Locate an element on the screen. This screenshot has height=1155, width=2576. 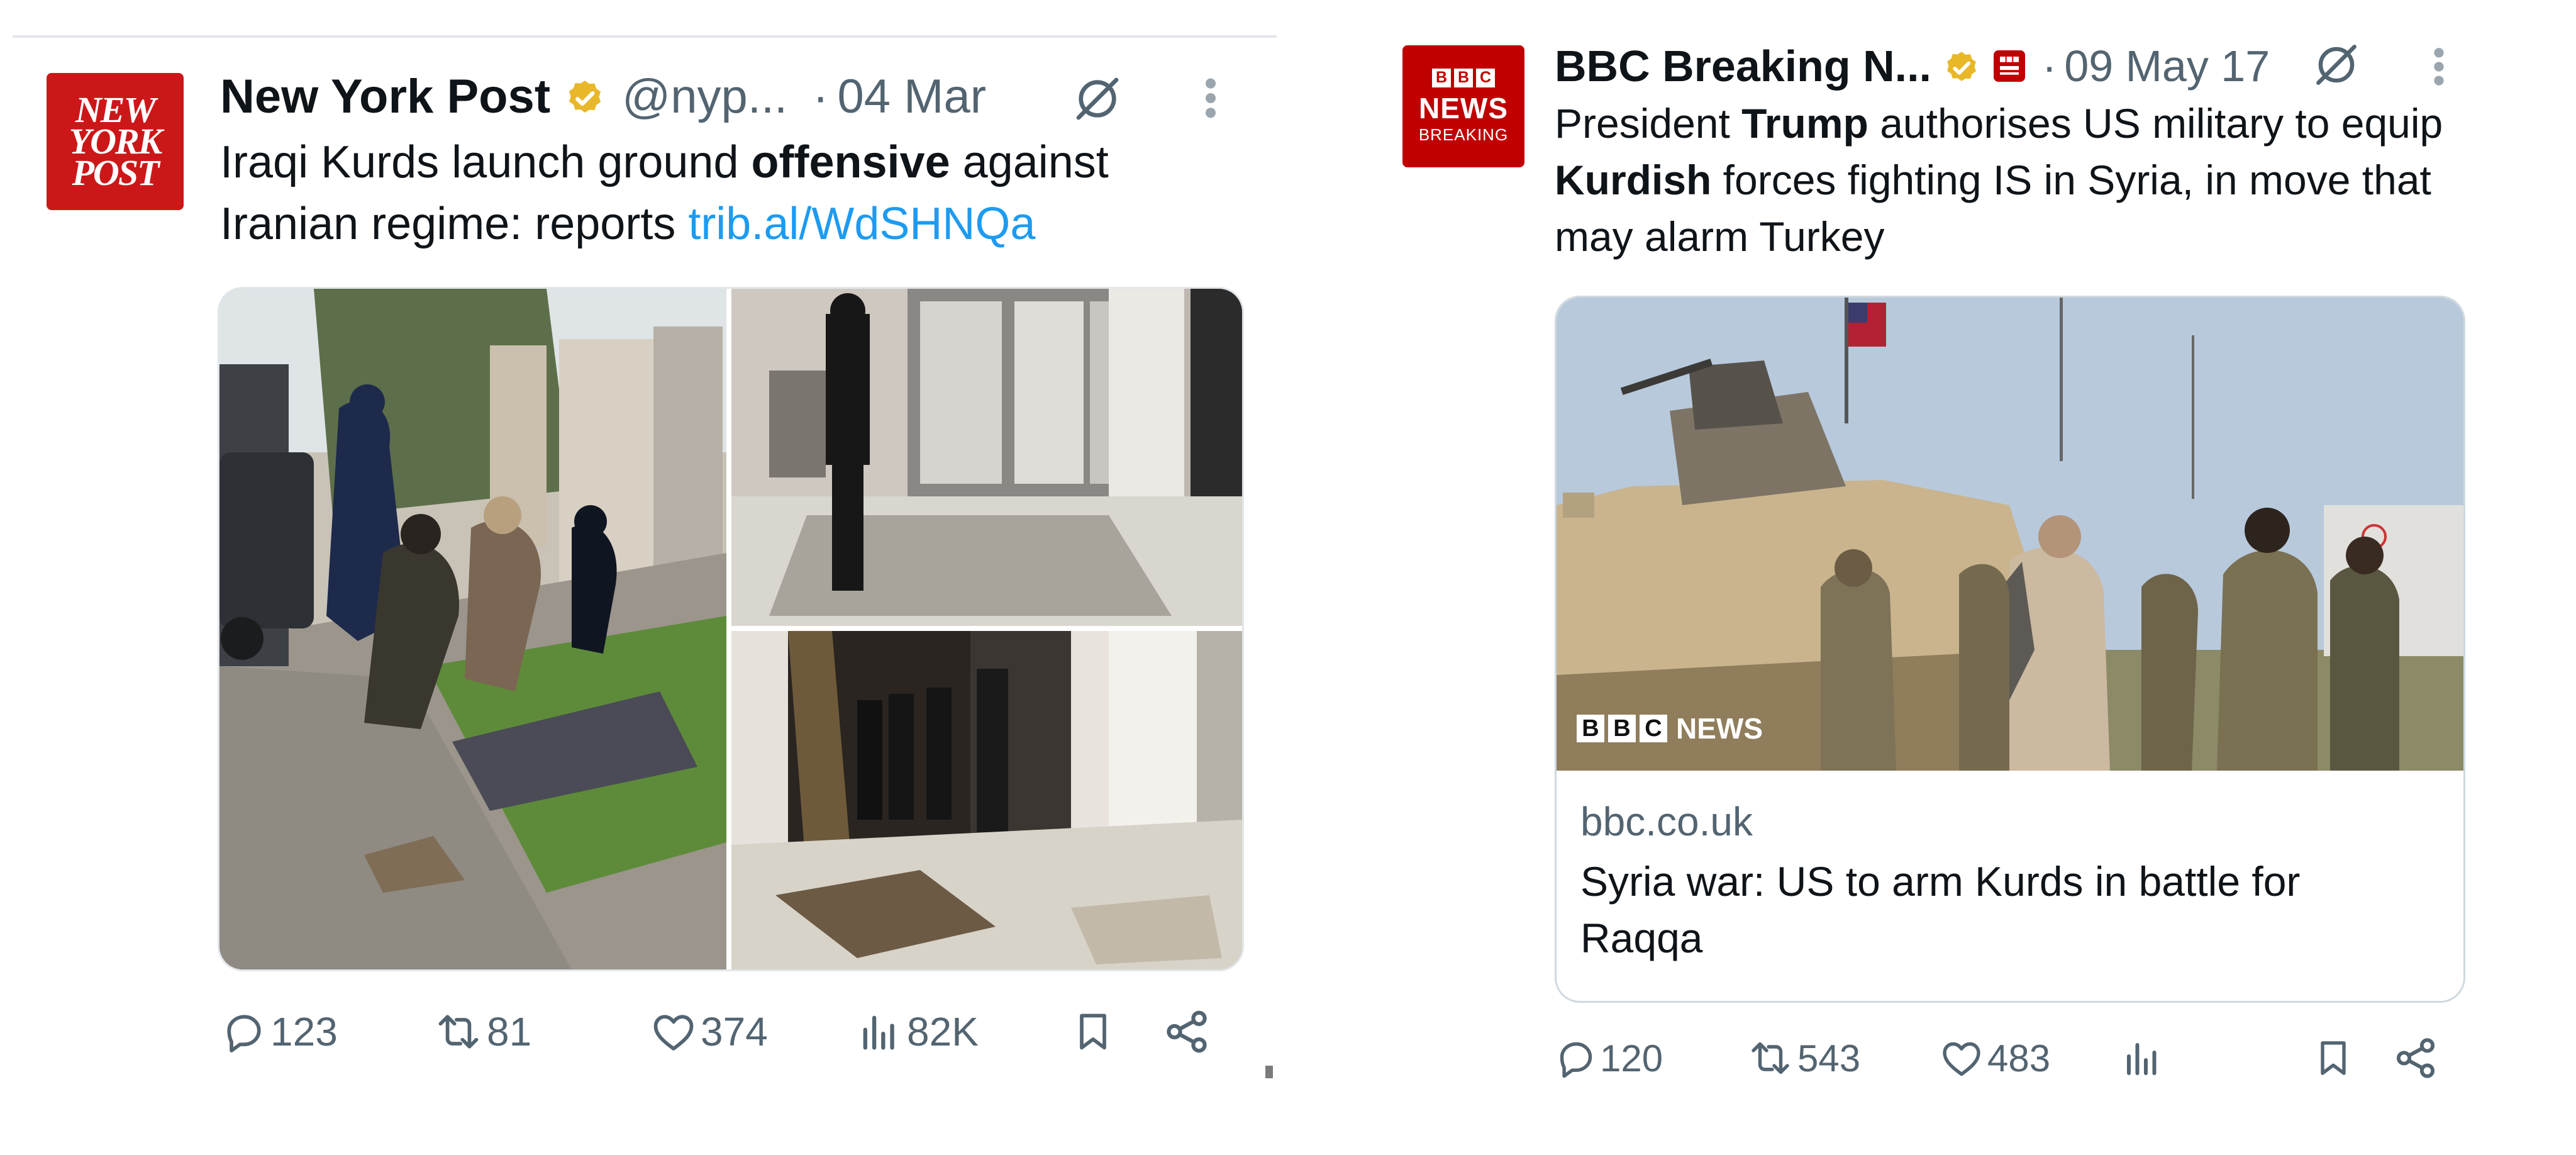
reply-button: 123 is located at coordinates (279, 1032).